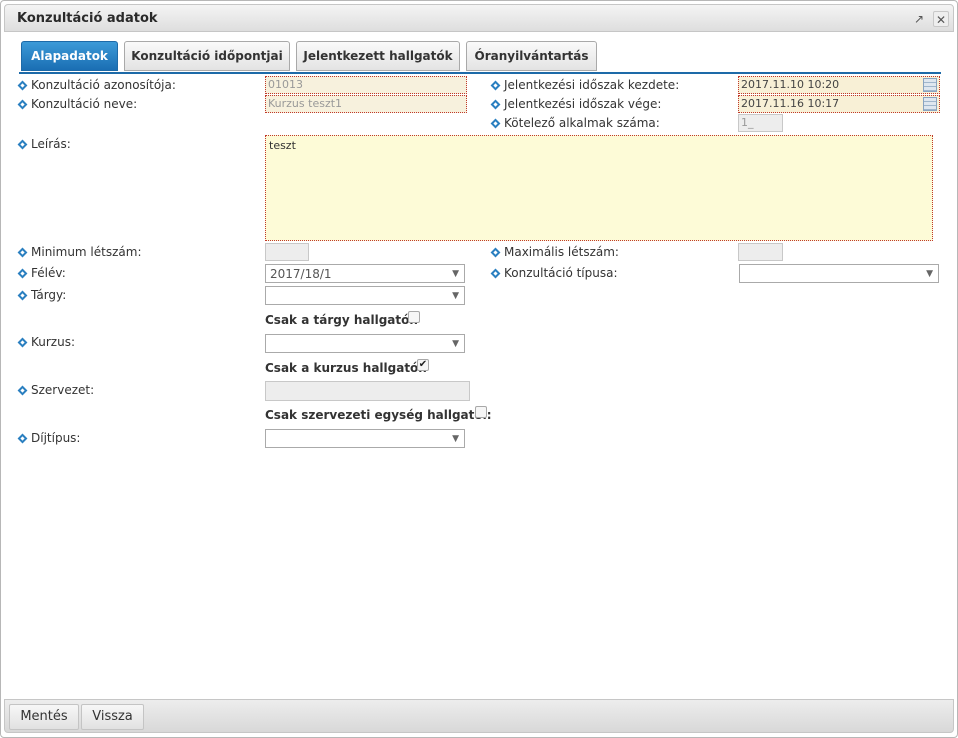  What do you see at coordinates (554, 252) in the screenshot?
I see `field-label-max: Maximális létszám:` at bounding box center [554, 252].